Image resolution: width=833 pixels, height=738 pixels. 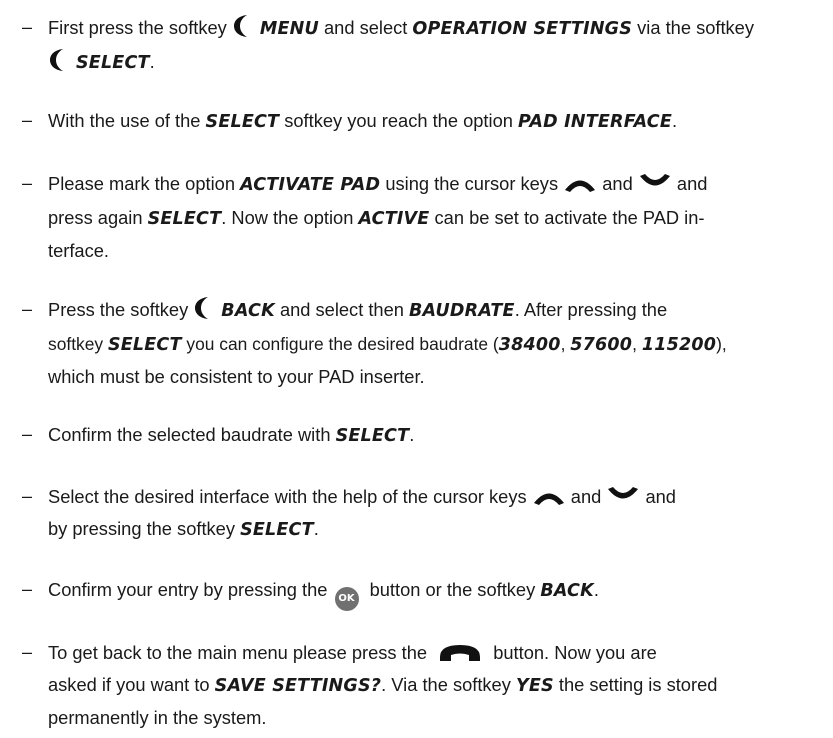 I want to click on keyword-active: ACTIVE, so click(x=394, y=218).